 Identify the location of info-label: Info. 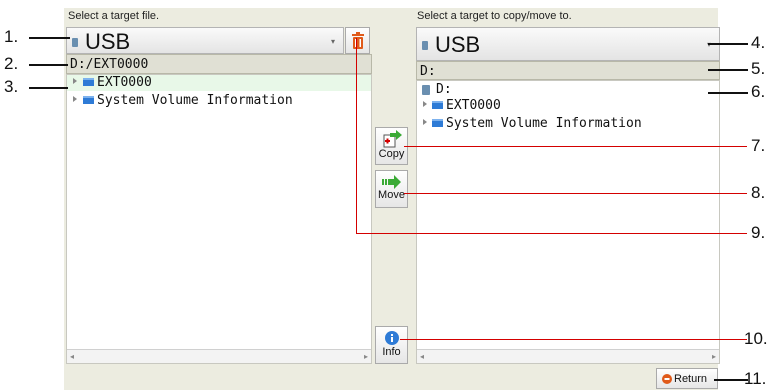
(391, 352).